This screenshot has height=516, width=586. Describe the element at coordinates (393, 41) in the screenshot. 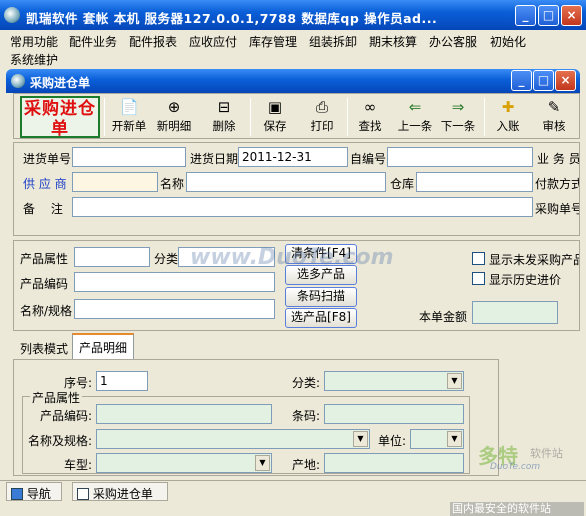

I see `menu-period-end: 期末核算` at that location.